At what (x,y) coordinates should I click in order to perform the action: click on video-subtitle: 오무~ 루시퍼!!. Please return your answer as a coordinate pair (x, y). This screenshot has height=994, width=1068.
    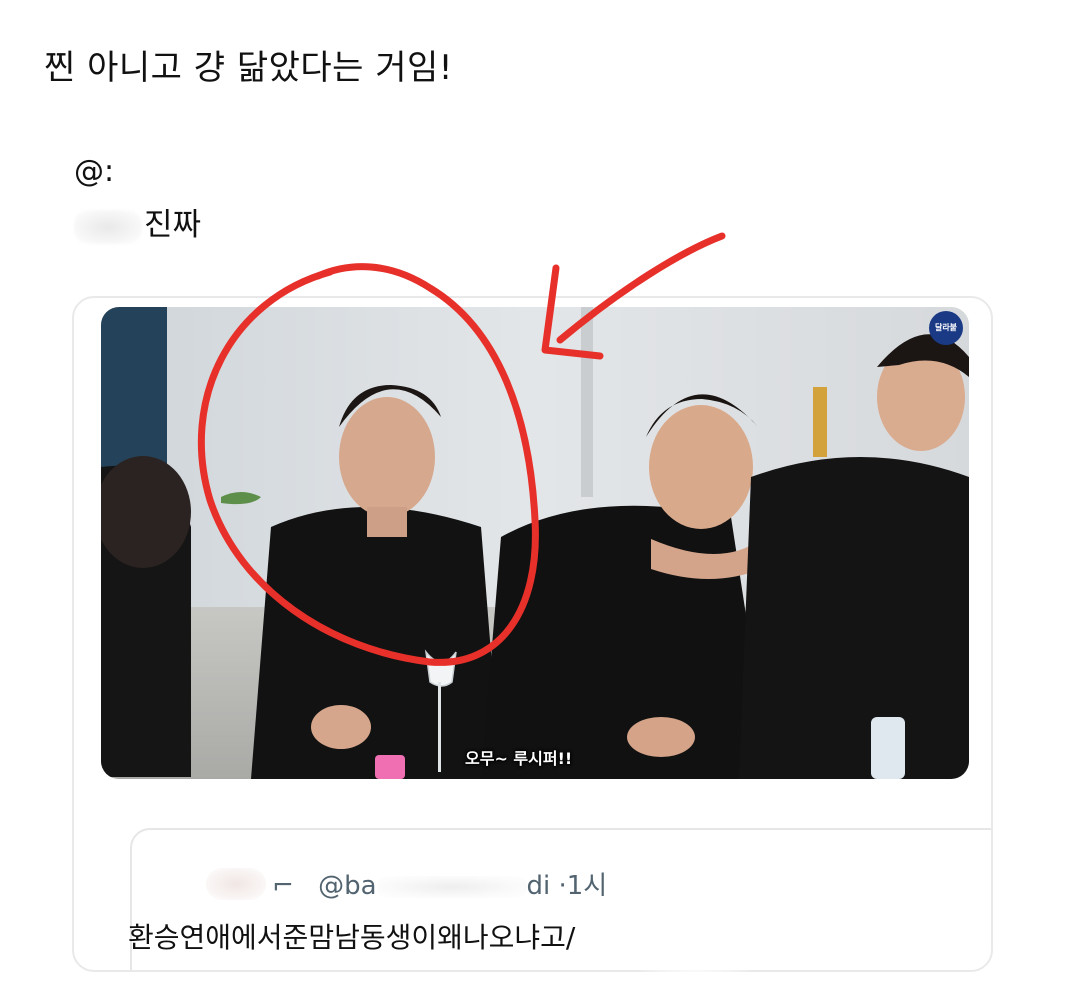
    Looking at the image, I should click on (519, 758).